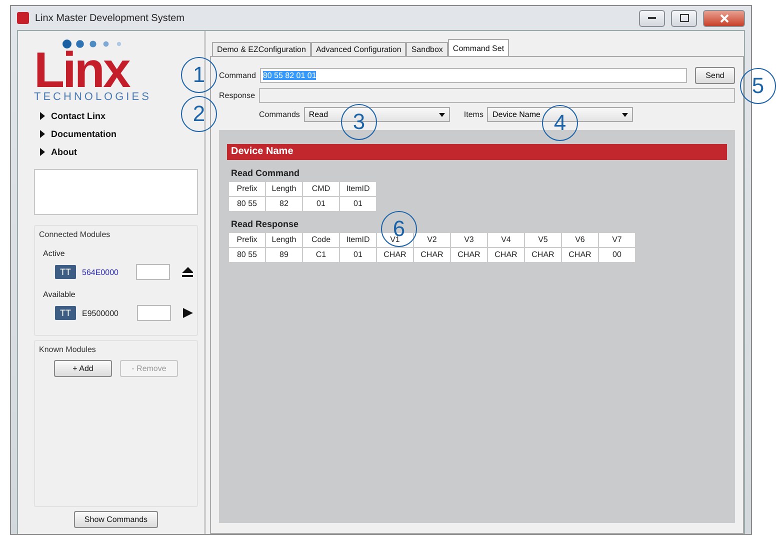  I want to click on column-header: V7, so click(617, 240).